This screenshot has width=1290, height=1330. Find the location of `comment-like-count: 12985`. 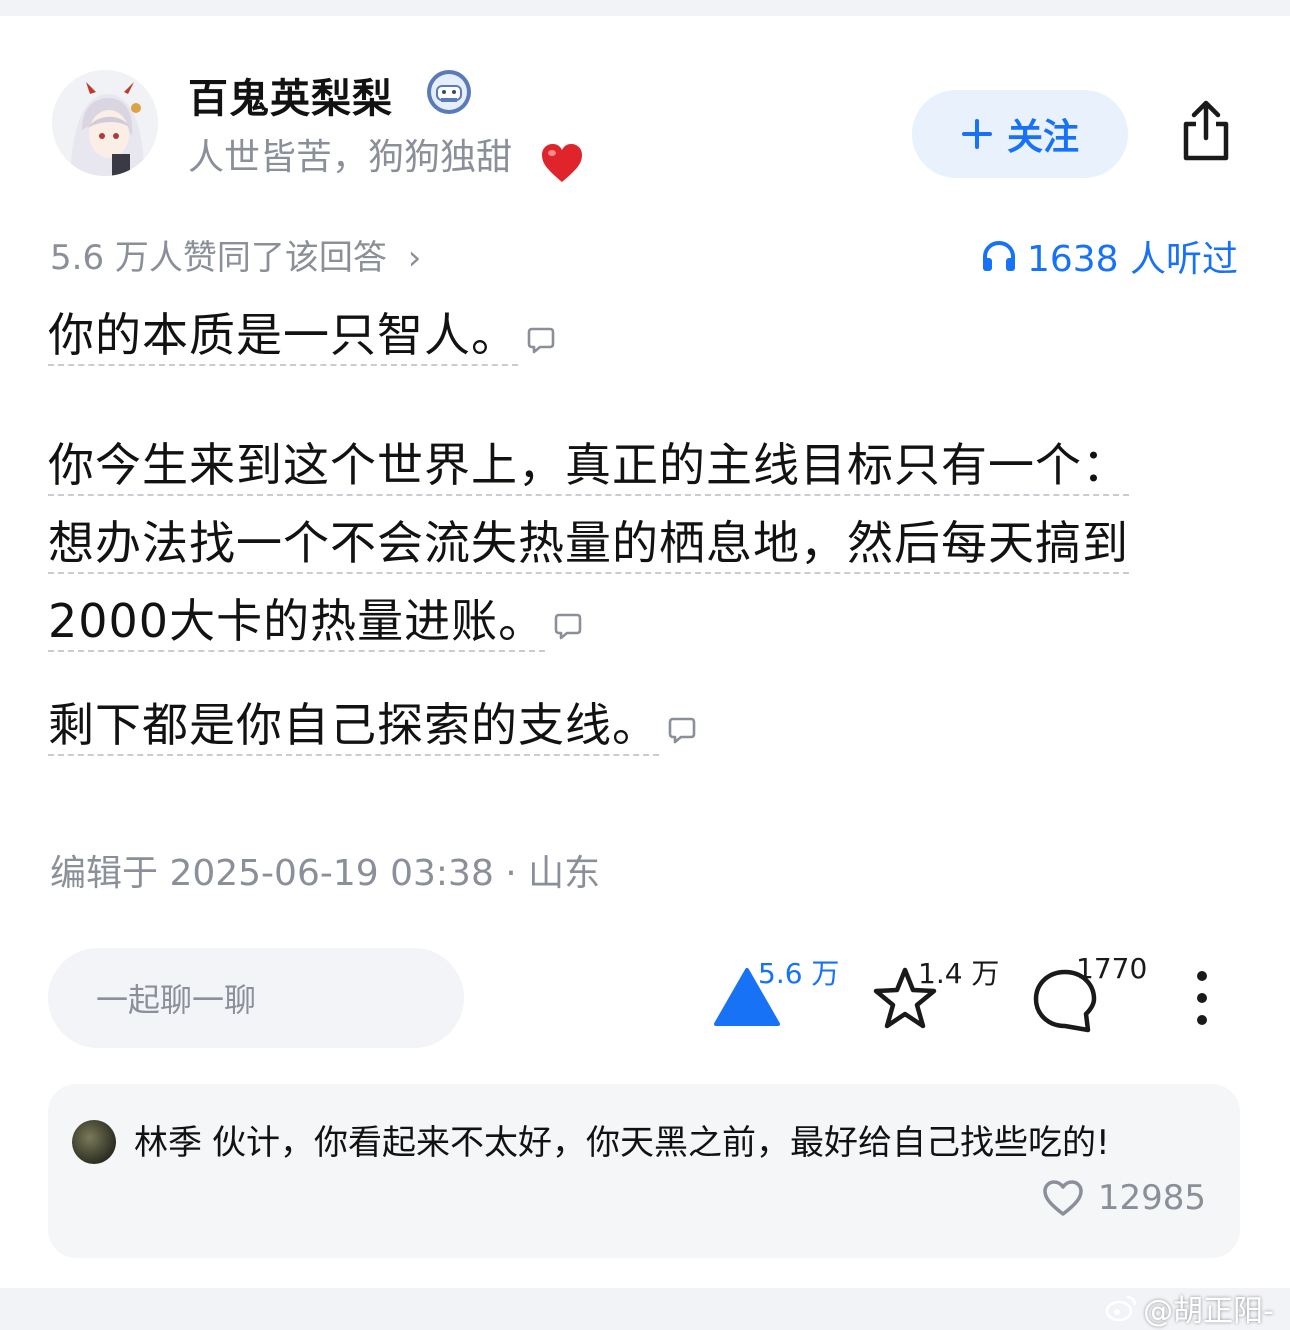

comment-like-count: 12985 is located at coordinates (1151, 1198).